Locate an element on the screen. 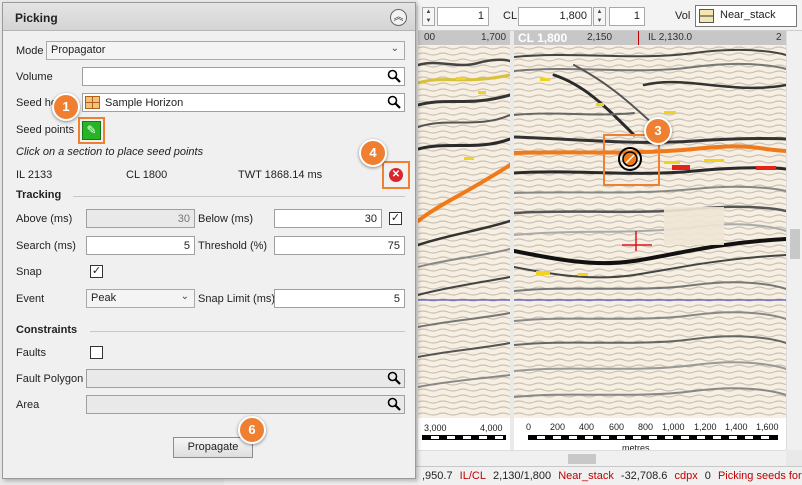 This screenshot has height=485, width=802. threshold-value: 75 is located at coordinates (393, 246).